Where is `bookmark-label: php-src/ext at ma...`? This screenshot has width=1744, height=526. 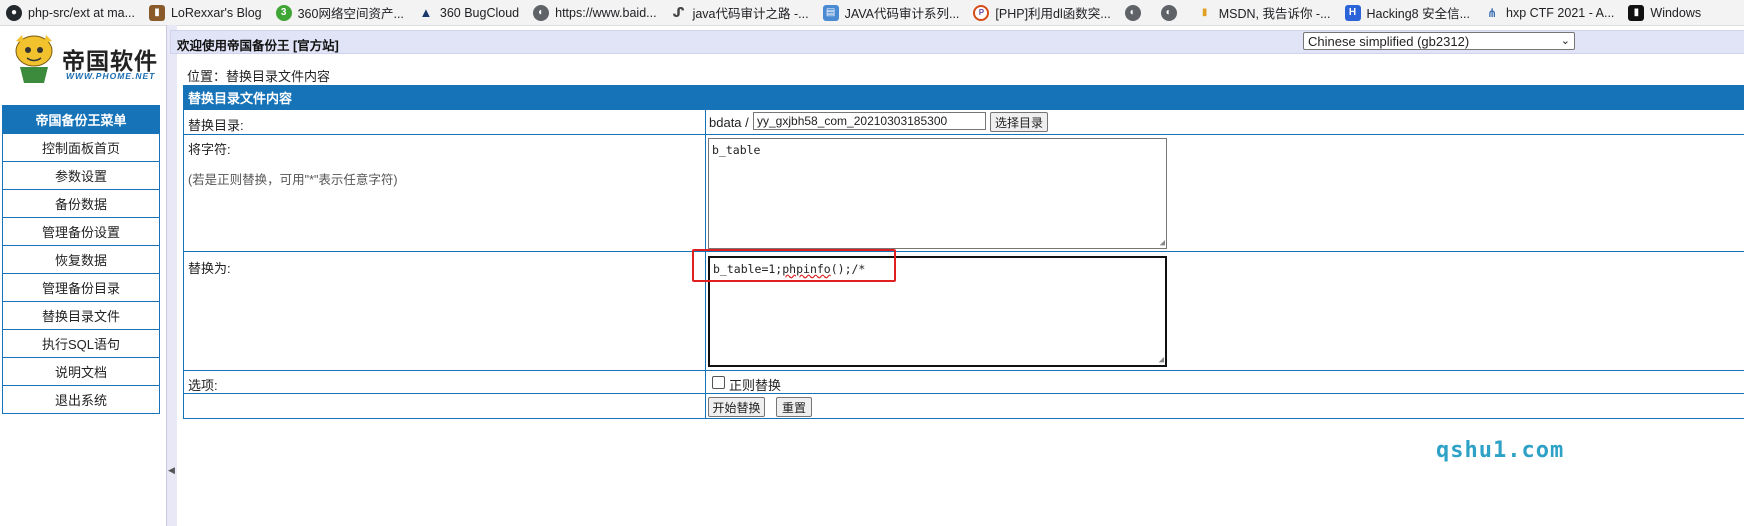 bookmark-label: php-src/ext at ma... is located at coordinates (81, 12).